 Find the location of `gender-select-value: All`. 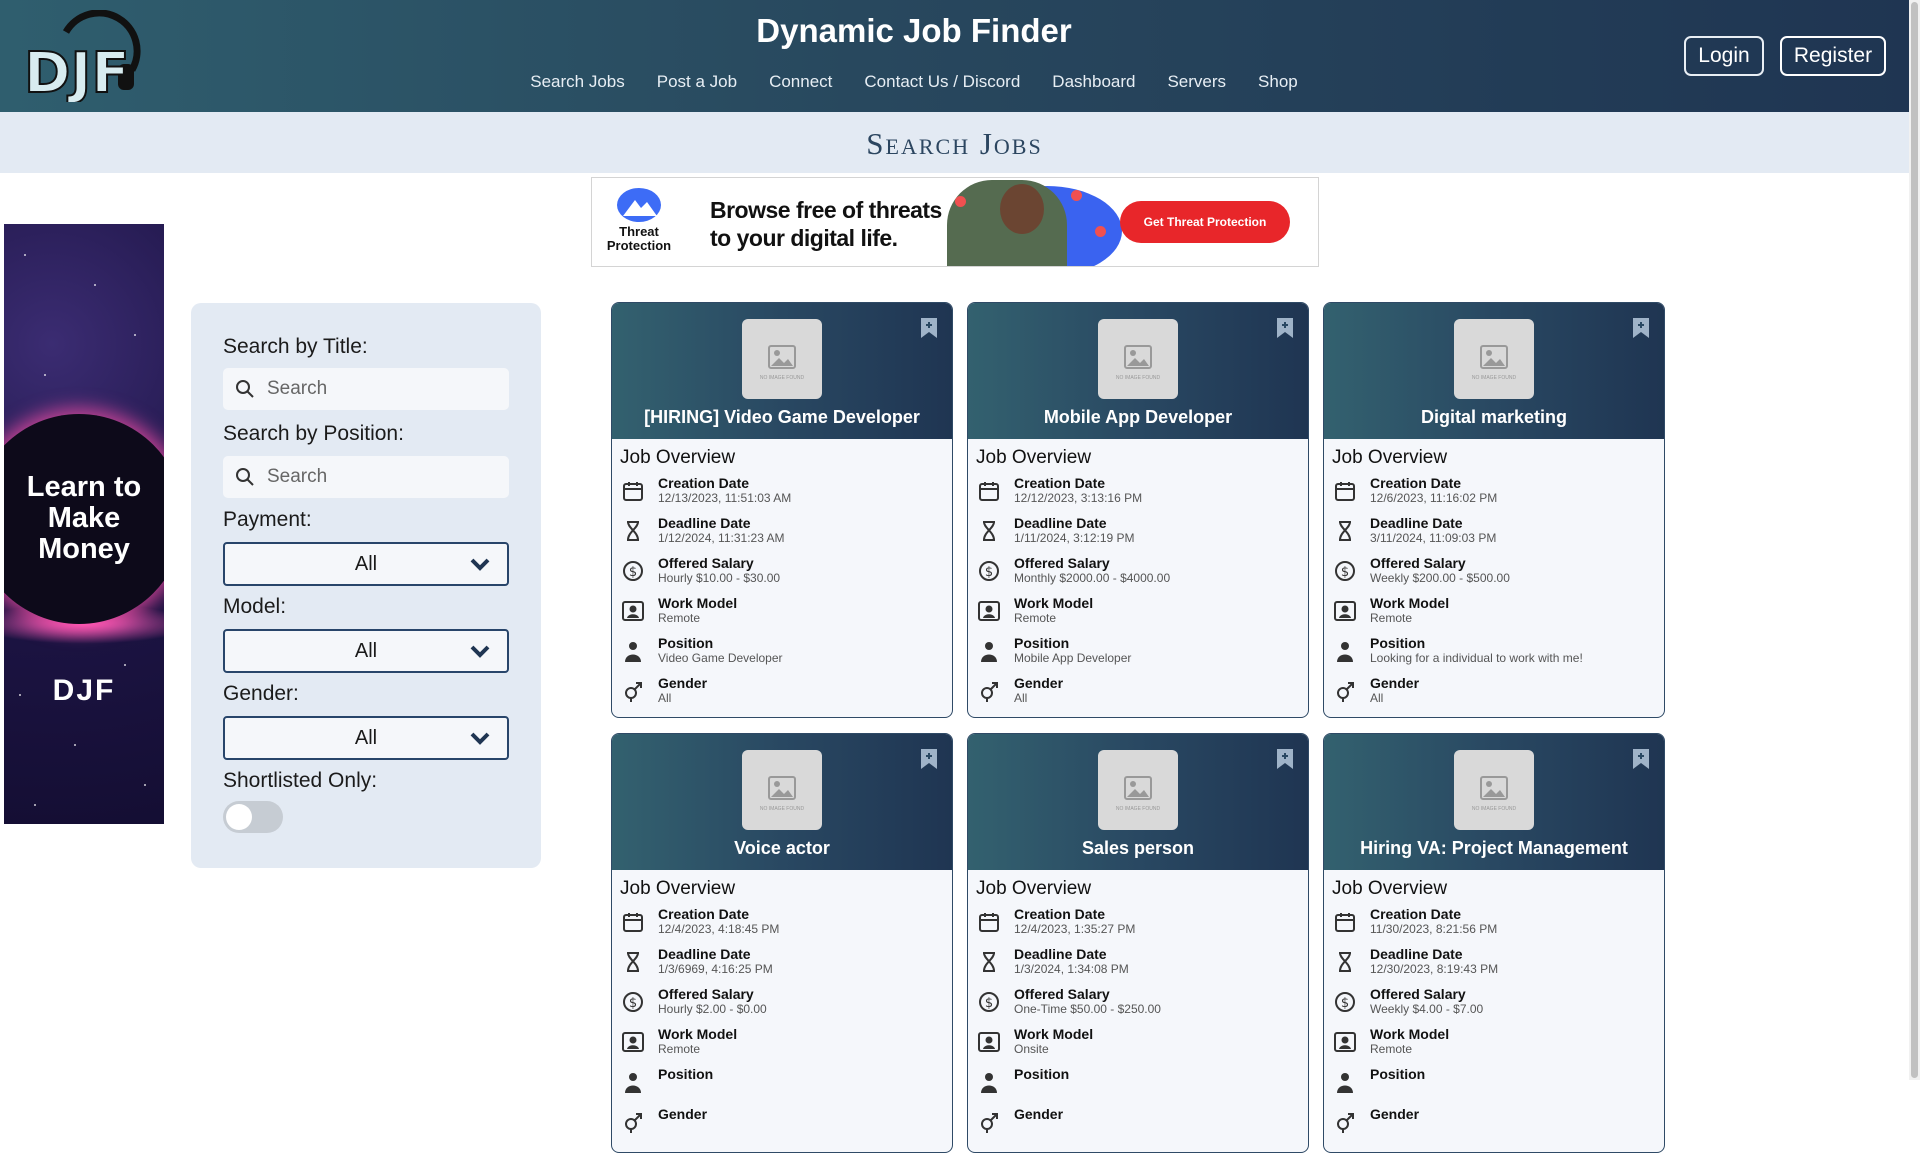

gender-select-value: All is located at coordinates (366, 737).